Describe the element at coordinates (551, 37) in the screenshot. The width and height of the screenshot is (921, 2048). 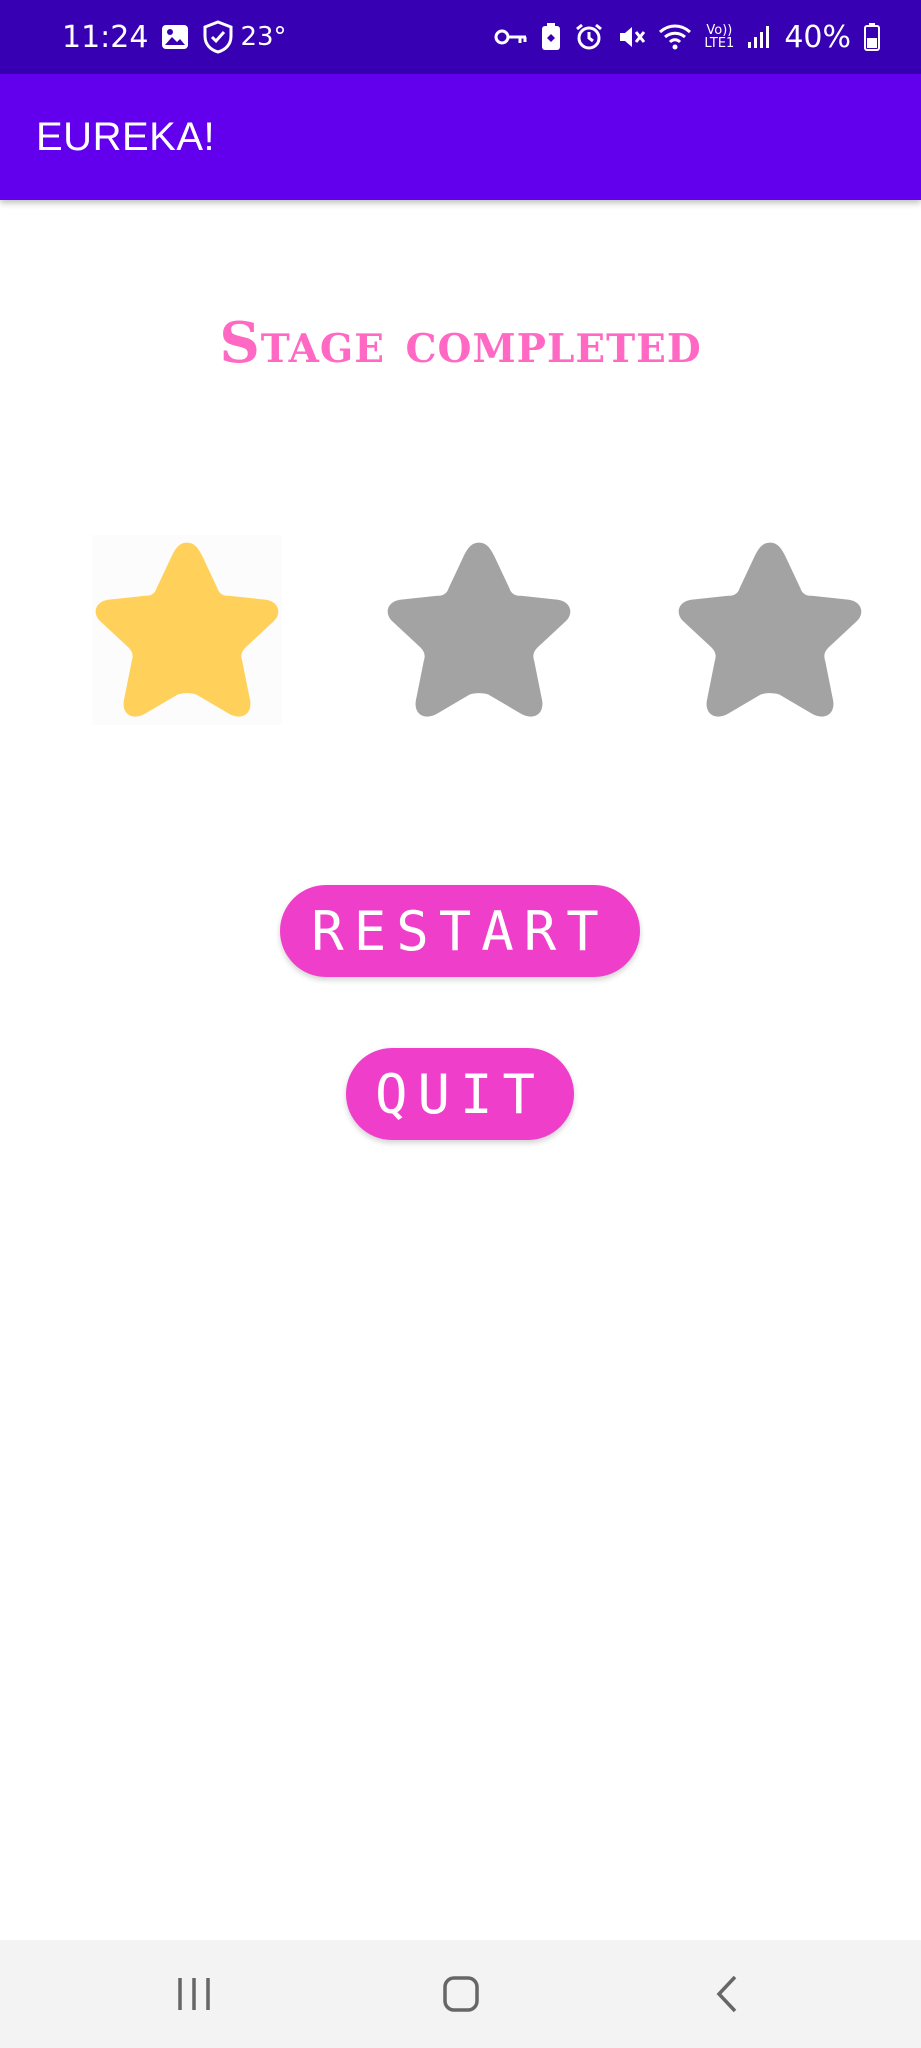
I see `battery-saver-icon` at that location.